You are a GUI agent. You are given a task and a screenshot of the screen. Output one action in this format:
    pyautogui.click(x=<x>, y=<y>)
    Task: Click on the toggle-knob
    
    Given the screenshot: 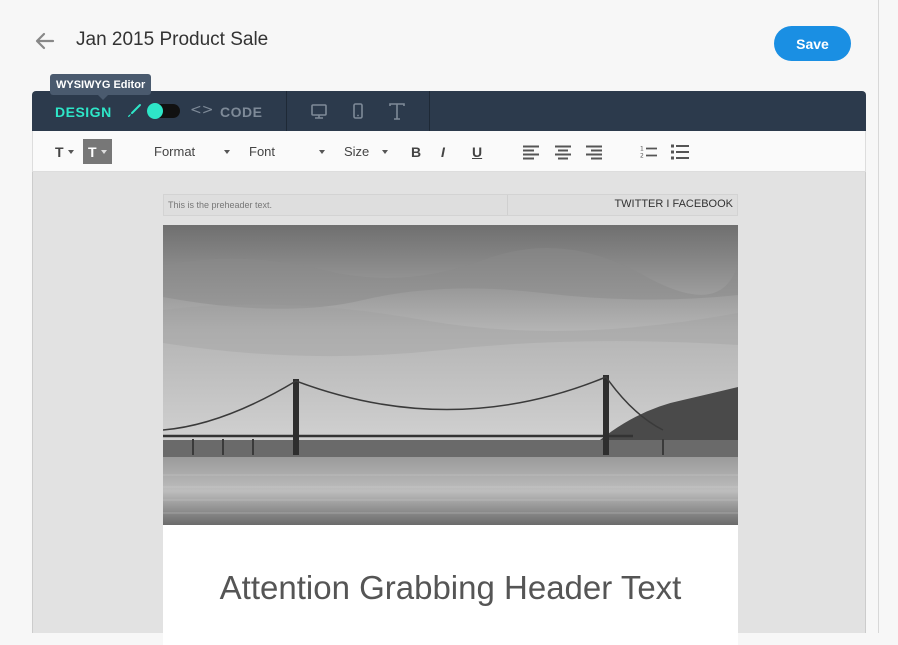 What is the action you would take?
    pyautogui.click(x=155, y=111)
    